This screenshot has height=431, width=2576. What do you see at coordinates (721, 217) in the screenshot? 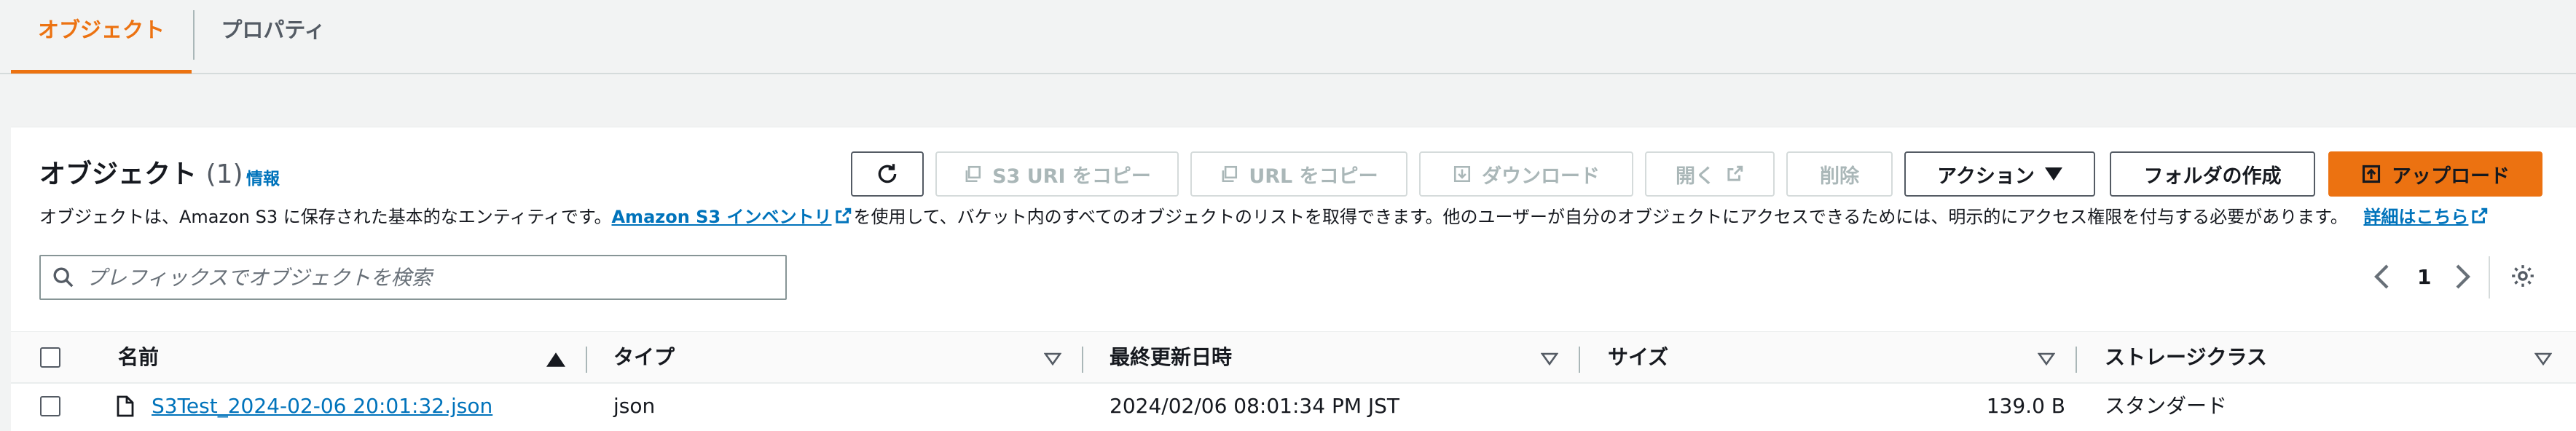
I see `inventory-link: Amazon S3 インベントリ` at bounding box center [721, 217].